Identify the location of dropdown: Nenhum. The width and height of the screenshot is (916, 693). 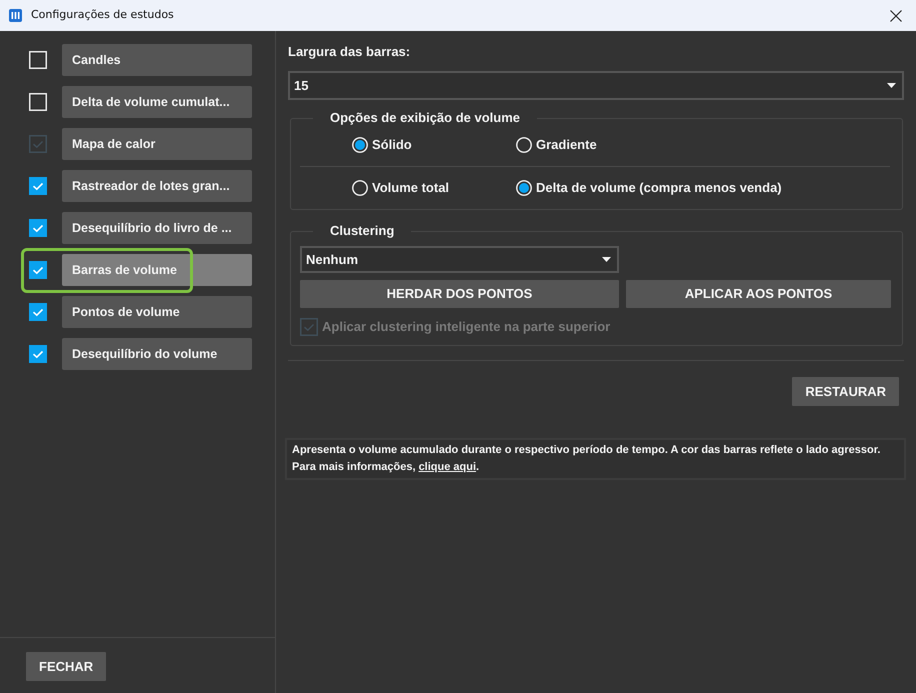
(459, 259).